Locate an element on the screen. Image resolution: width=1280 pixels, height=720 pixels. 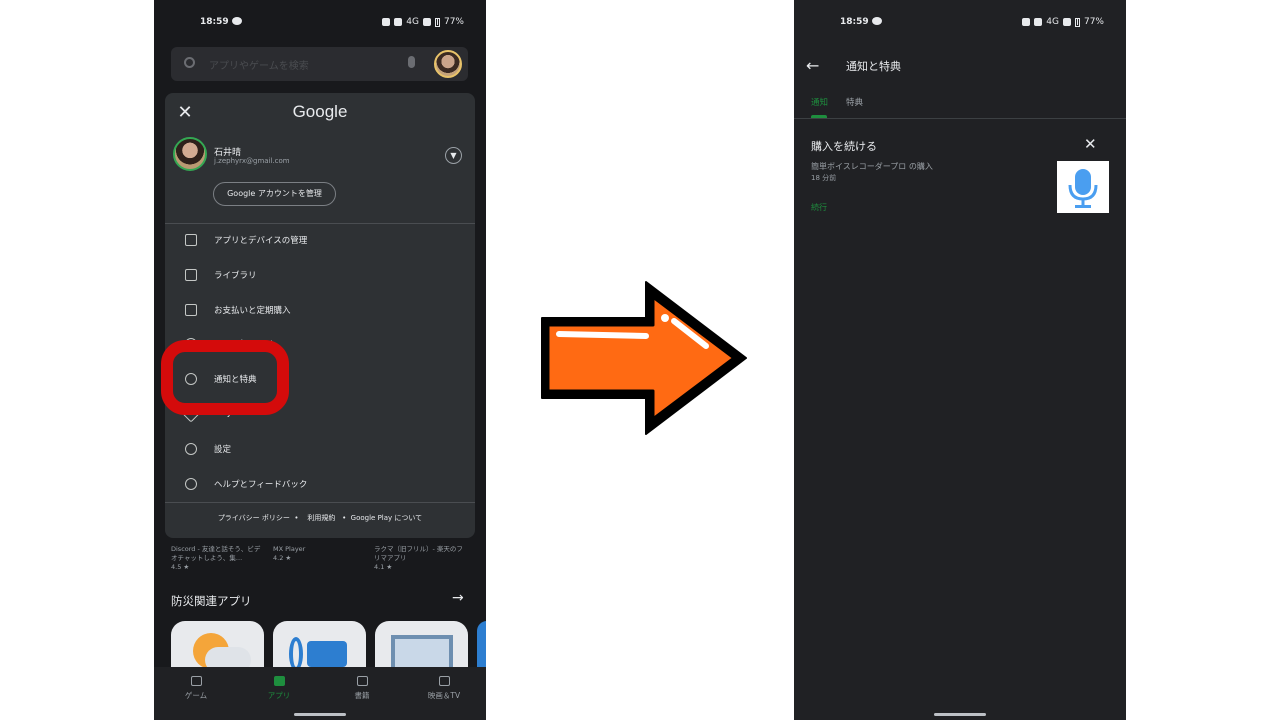
tab-rewards: 特典 is located at coordinates (854, 102).